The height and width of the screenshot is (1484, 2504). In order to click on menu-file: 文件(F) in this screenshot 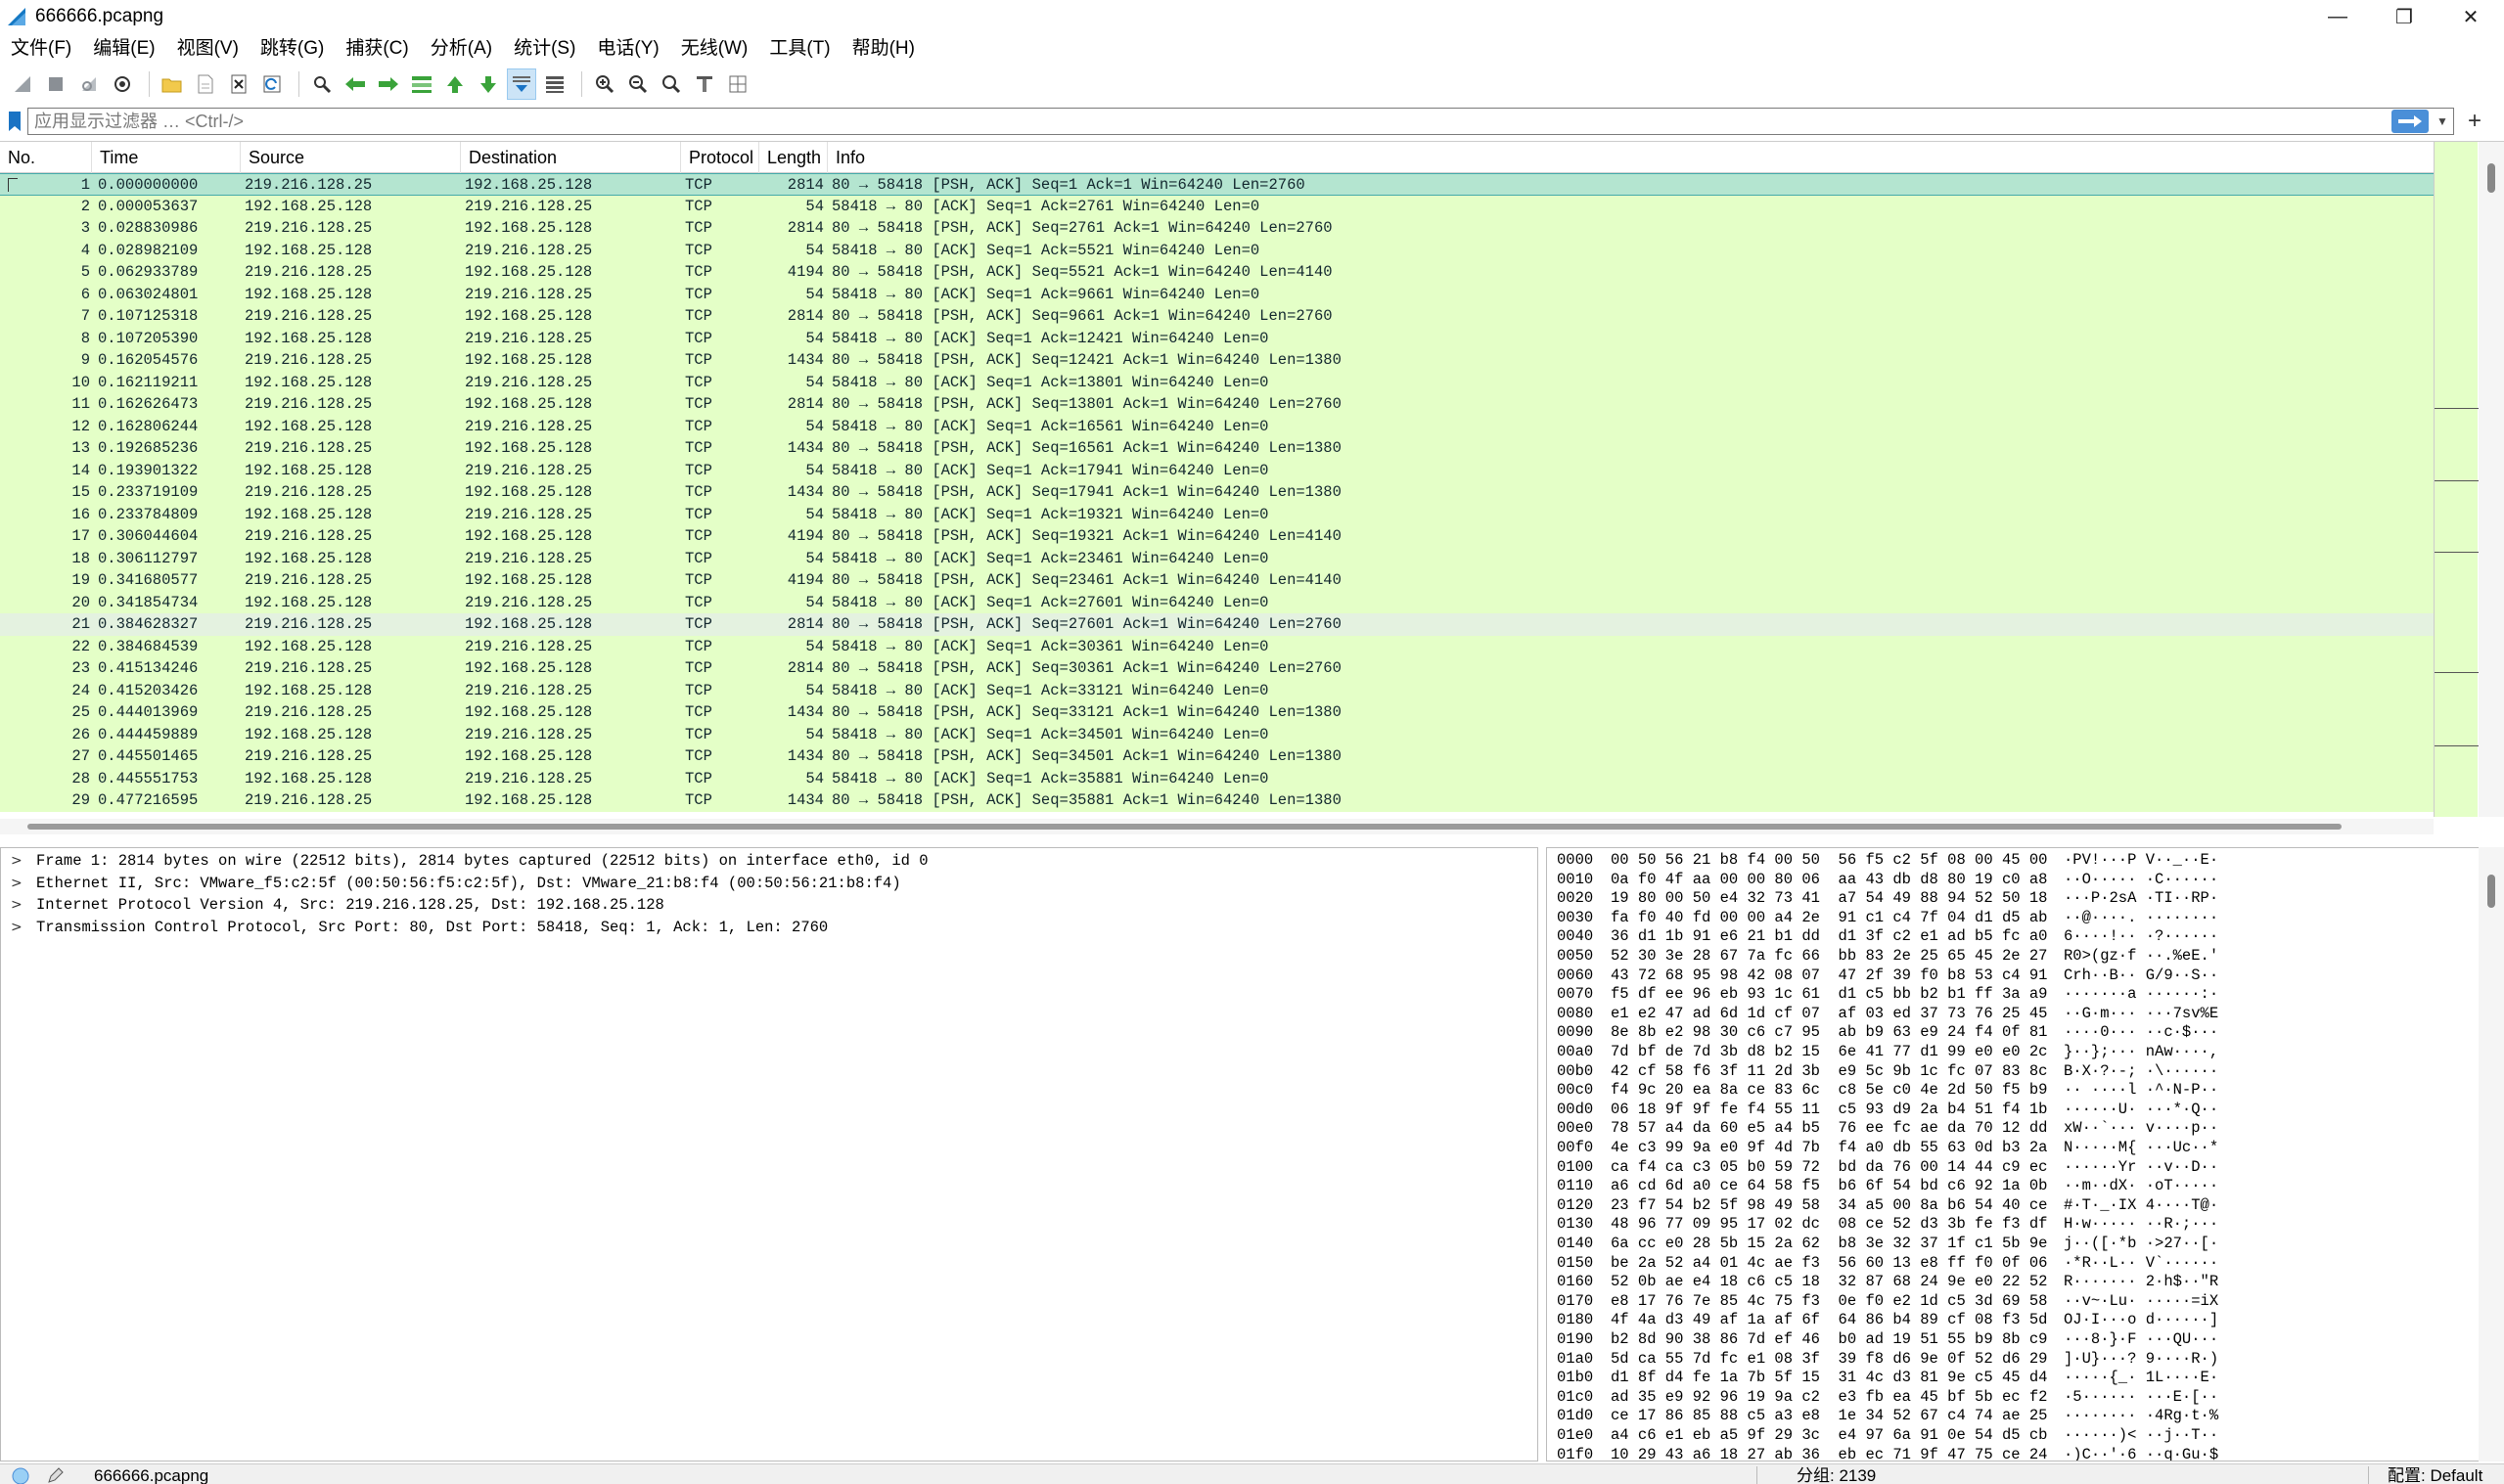, I will do `click(41, 49)`.